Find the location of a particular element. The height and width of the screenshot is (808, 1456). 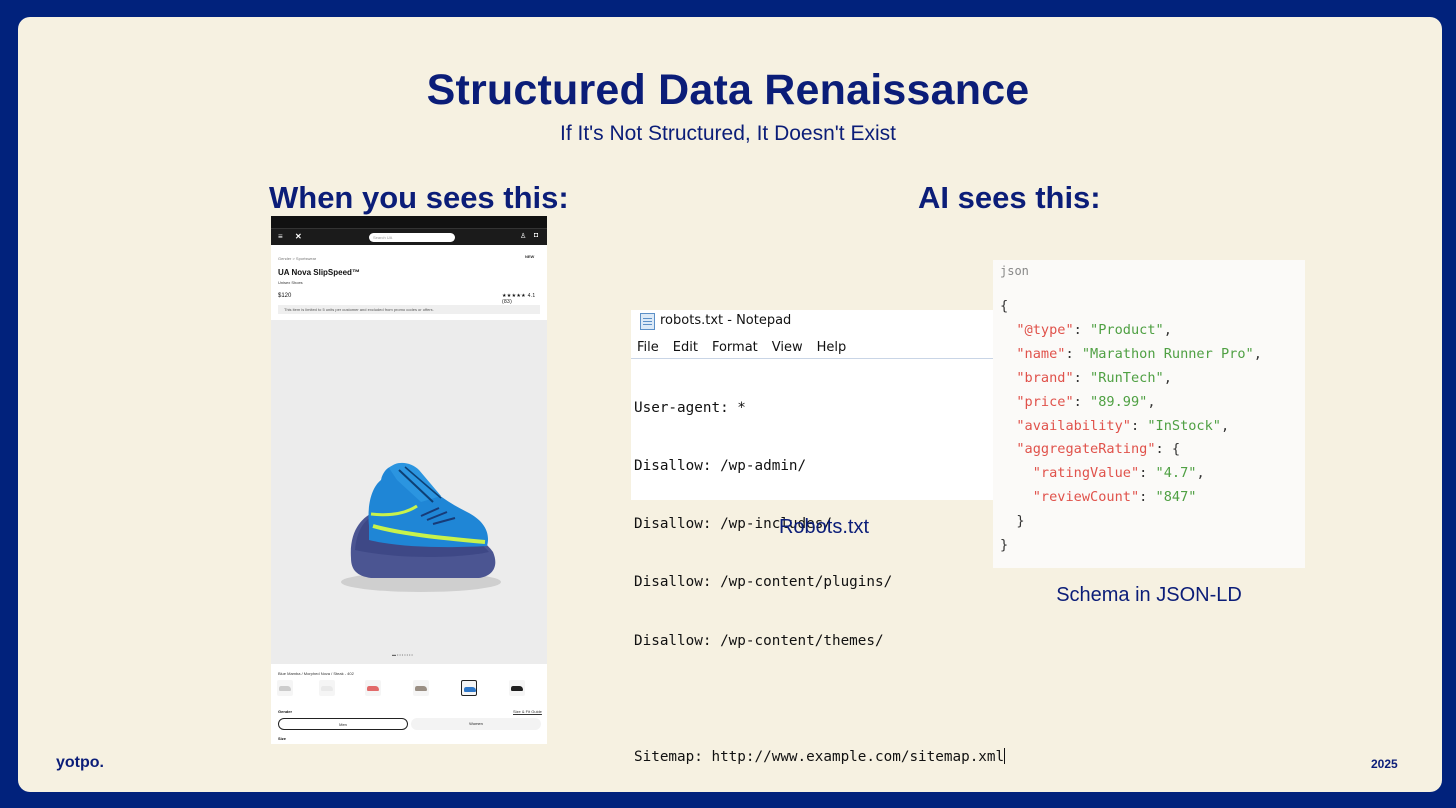

size-guide-link: Size & Fit Guide is located at coordinates (527, 711).